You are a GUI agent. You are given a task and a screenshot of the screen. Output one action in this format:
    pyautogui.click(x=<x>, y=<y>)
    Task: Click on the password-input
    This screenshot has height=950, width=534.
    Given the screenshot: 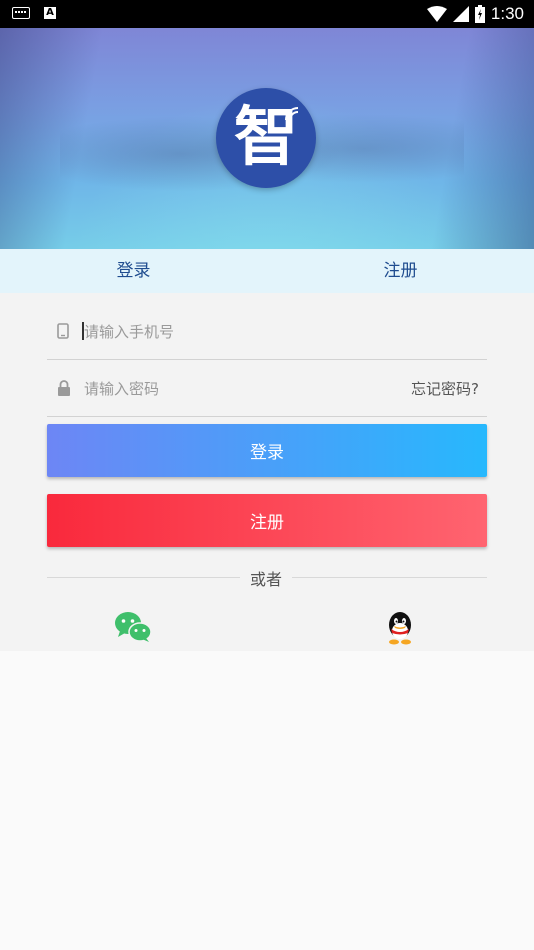 What is the action you would take?
    pyautogui.click(x=234, y=389)
    